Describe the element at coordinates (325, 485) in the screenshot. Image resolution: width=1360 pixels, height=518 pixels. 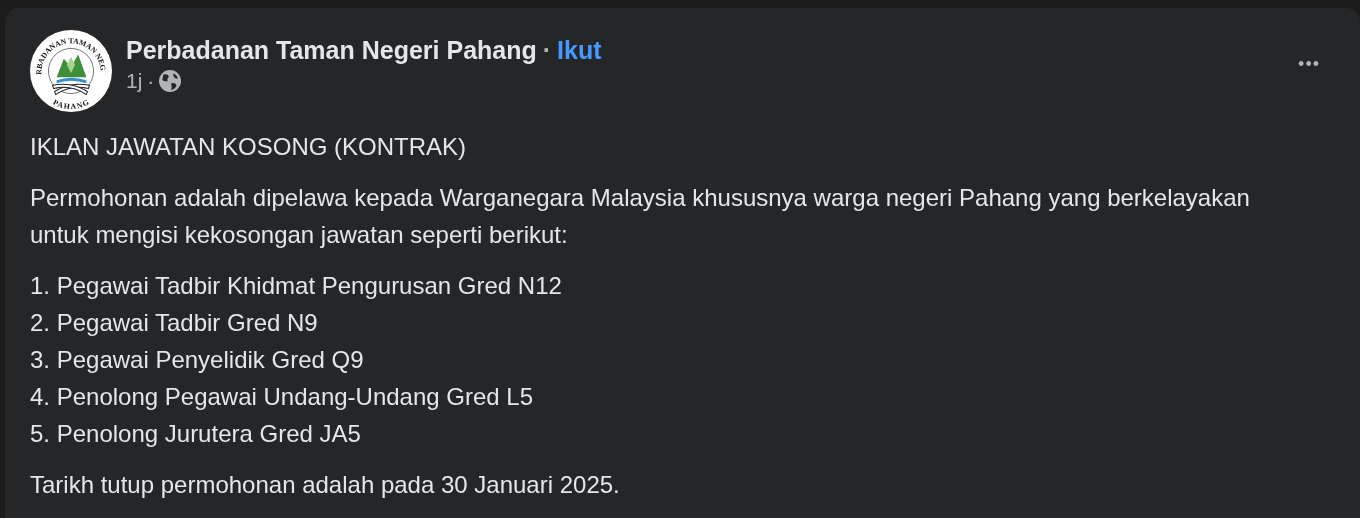
I see `post-text: Tarikh tutup permohonan adalah pada 30 Januari 2025.` at that location.